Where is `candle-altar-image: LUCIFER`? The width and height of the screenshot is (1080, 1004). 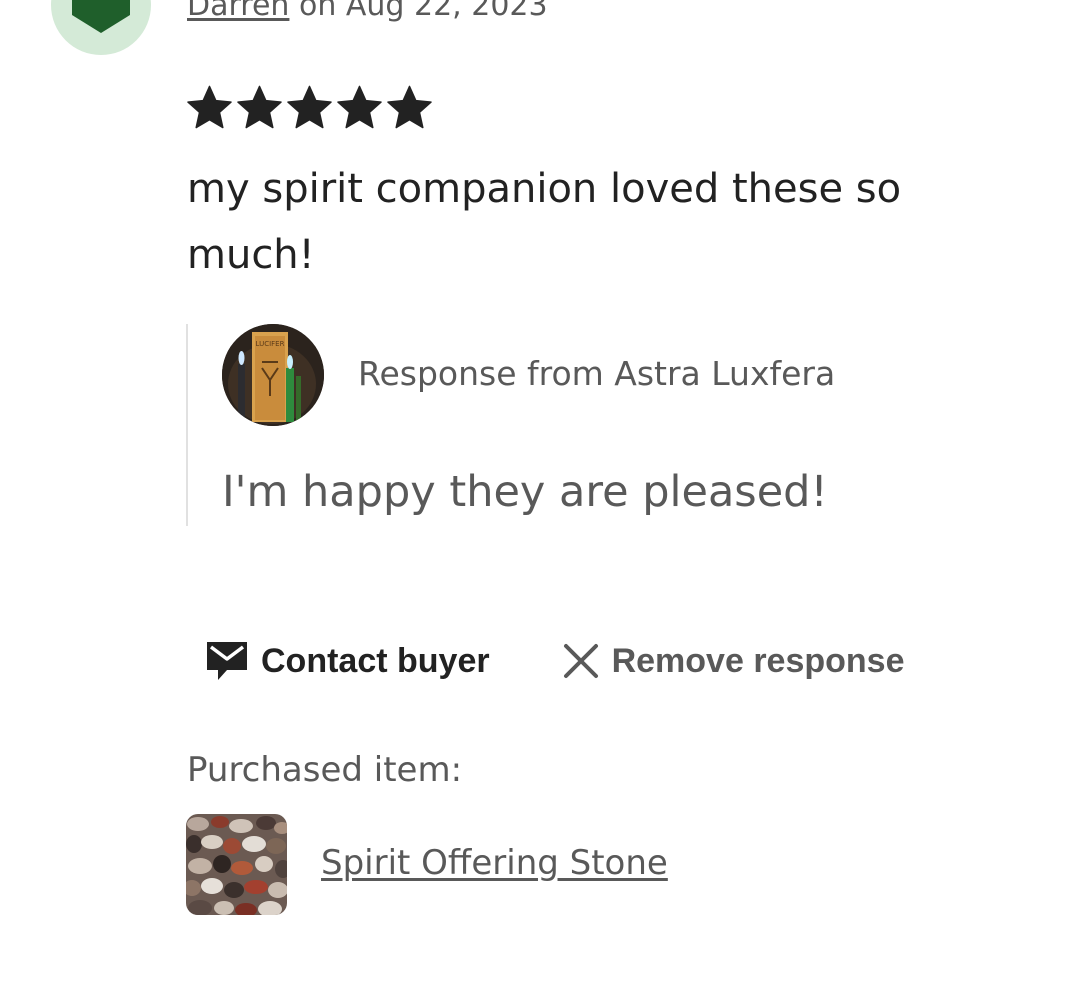
candle-altar-image: LUCIFER is located at coordinates (273, 375).